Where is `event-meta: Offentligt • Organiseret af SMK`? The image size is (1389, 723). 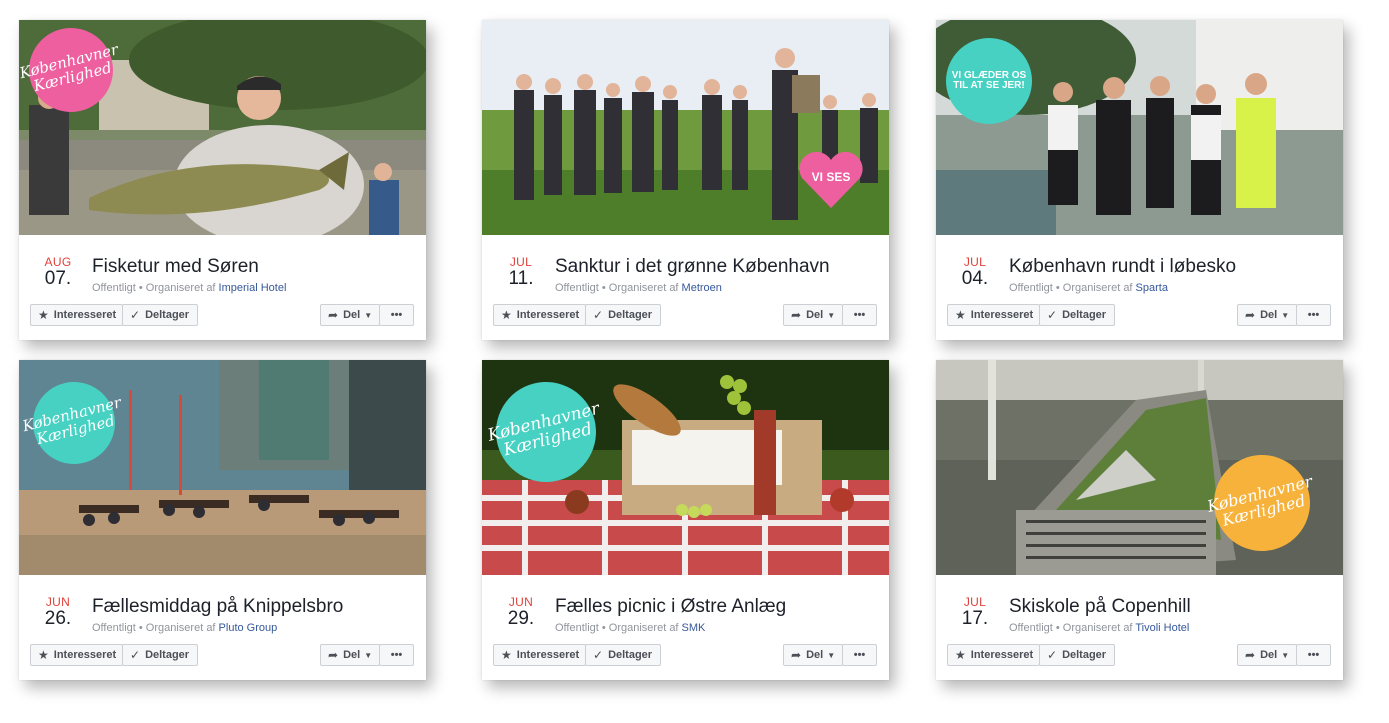
event-meta: Offentligt • Organiseret af SMK is located at coordinates (630, 628).